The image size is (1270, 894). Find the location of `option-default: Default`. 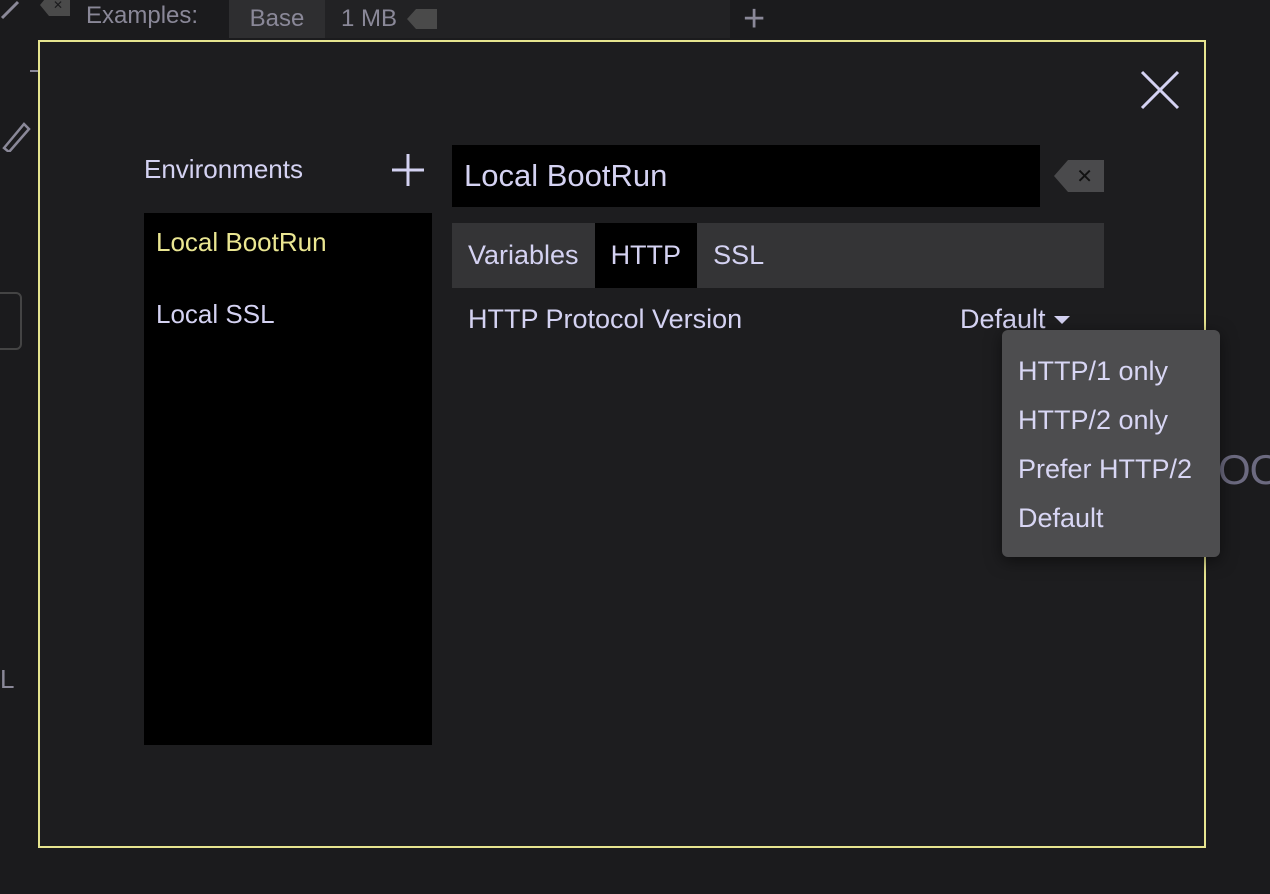

option-default: Default is located at coordinates (1111, 523).